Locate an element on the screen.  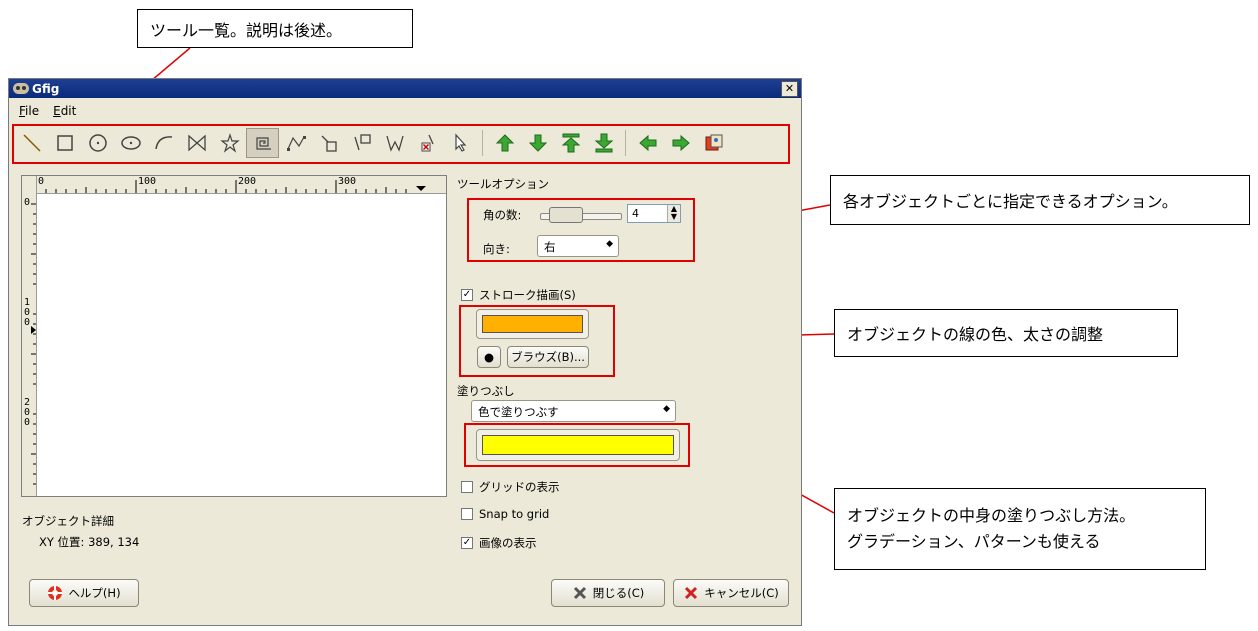
toolbar-annotation: ツール一覧。説明は後述。 is located at coordinates (275, 28).